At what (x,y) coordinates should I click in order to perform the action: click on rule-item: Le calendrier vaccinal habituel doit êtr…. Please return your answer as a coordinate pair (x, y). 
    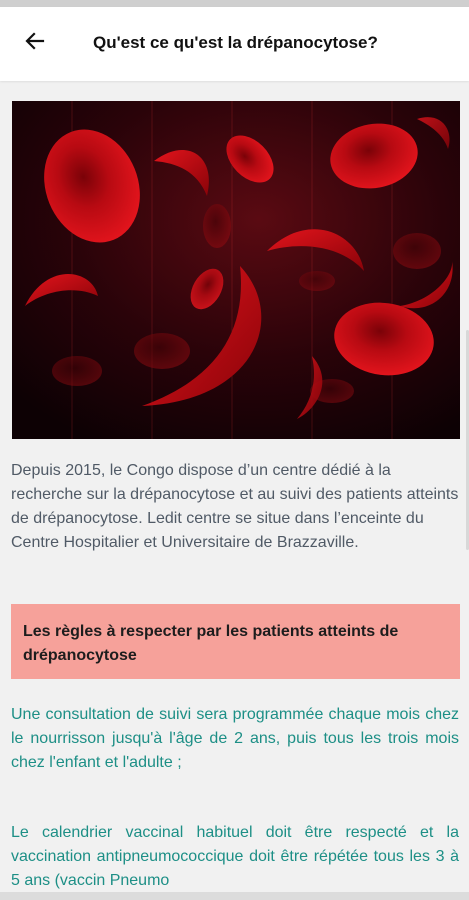
    Looking at the image, I should click on (235, 856).